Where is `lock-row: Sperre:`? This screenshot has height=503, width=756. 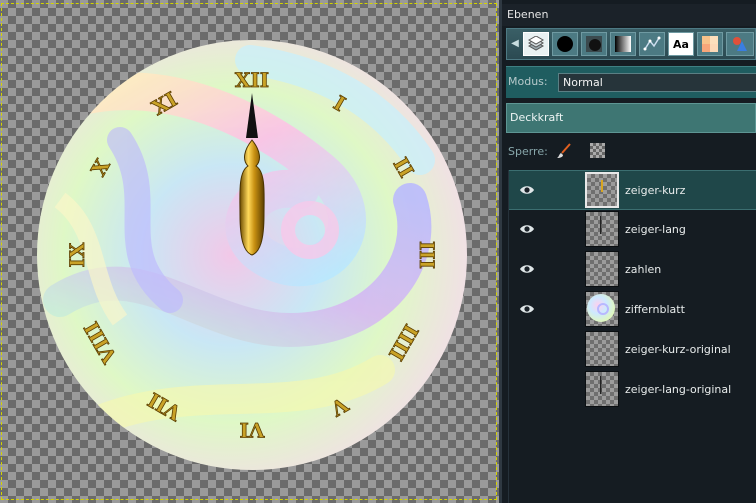 lock-row: Sperre: is located at coordinates (631, 151).